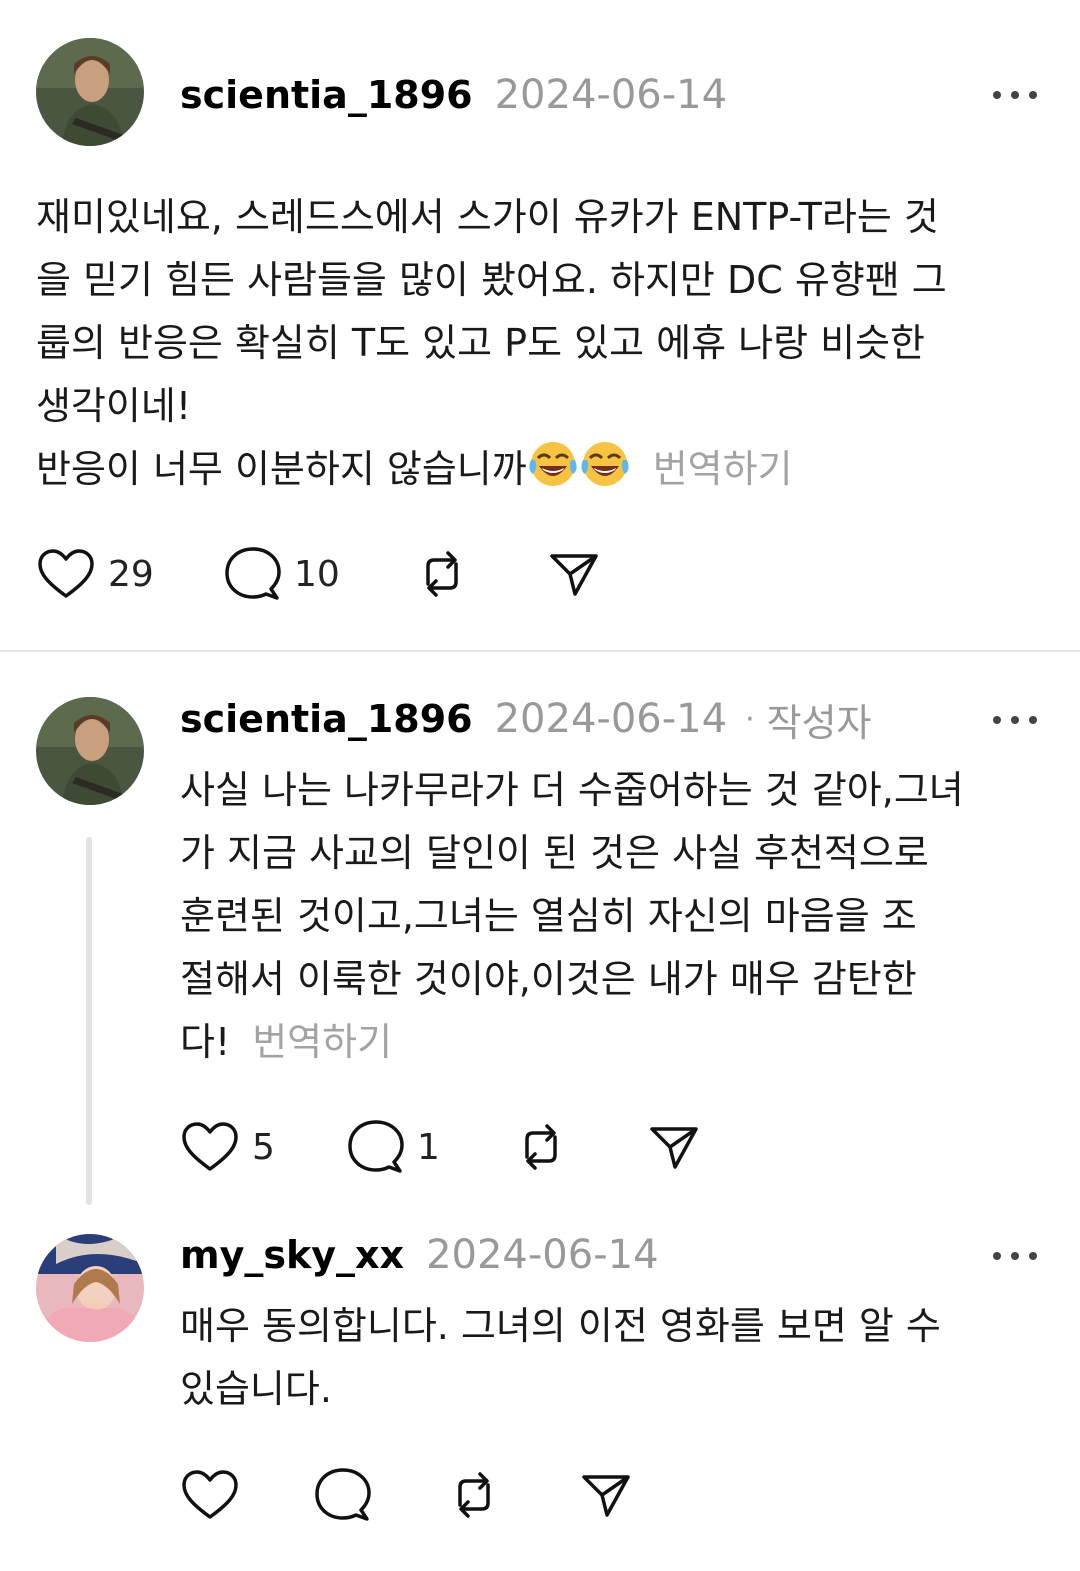  I want to click on comment-button, so click(343, 1495).